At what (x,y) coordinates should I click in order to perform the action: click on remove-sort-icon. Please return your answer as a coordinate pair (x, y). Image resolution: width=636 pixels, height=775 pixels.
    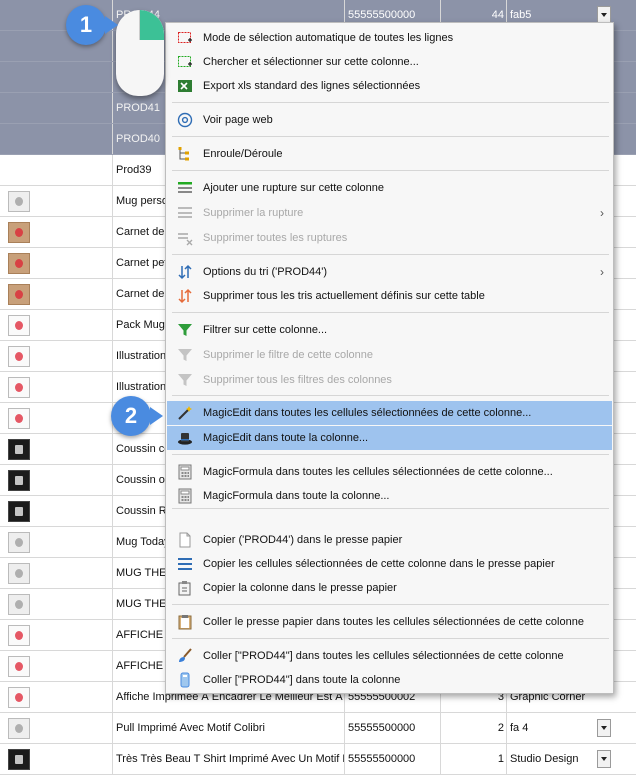
    Looking at the image, I should click on (185, 296).